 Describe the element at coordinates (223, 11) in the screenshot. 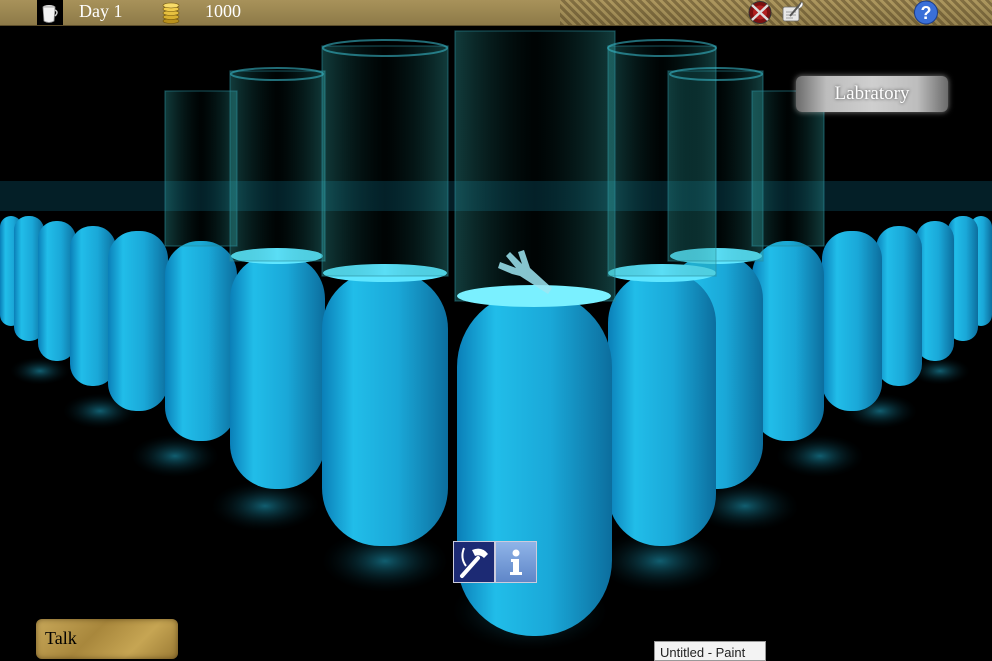

I see `gold-amount: 1000` at that location.